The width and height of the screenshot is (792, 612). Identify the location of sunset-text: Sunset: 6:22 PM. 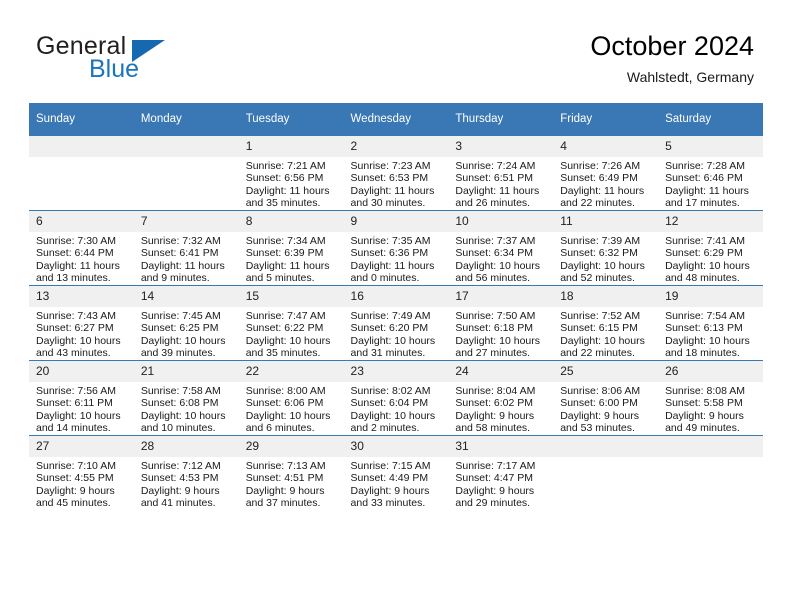
(284, 328).